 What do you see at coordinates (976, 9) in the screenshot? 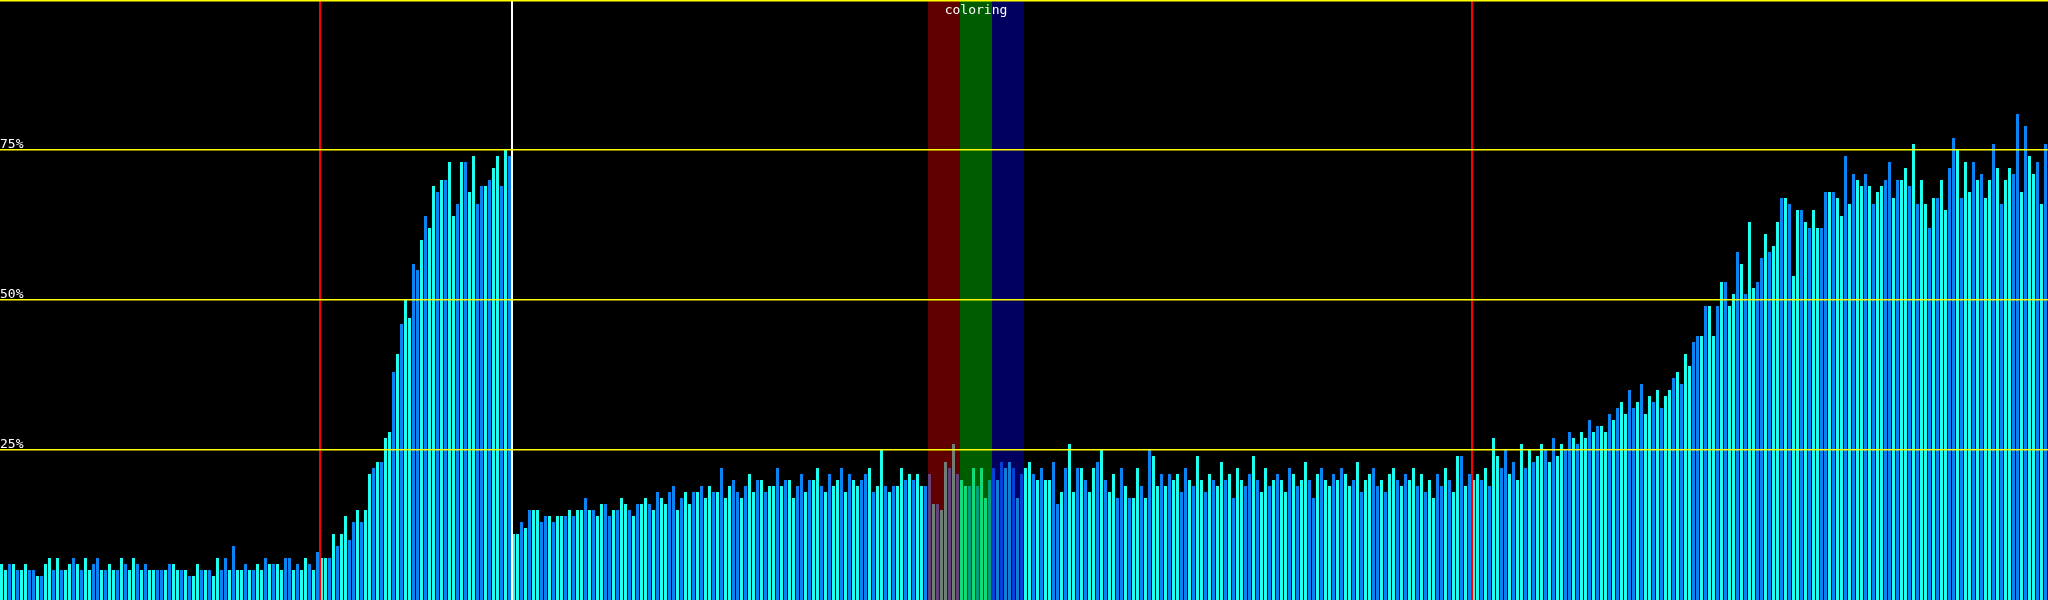
I see `band-label: coloring` at bounding box center [976, 9].